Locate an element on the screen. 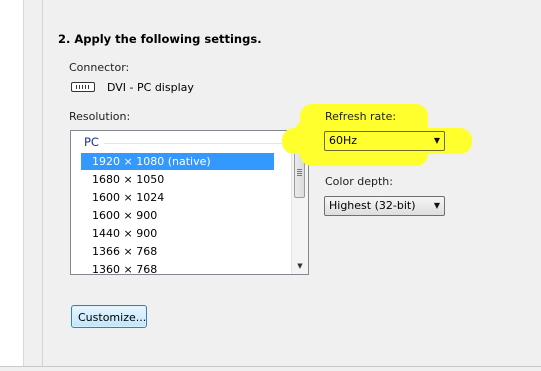 The width and height of the screenshot is (541, 371). resolution-item: 1360 × 768 is located at coordinates (177, 267).